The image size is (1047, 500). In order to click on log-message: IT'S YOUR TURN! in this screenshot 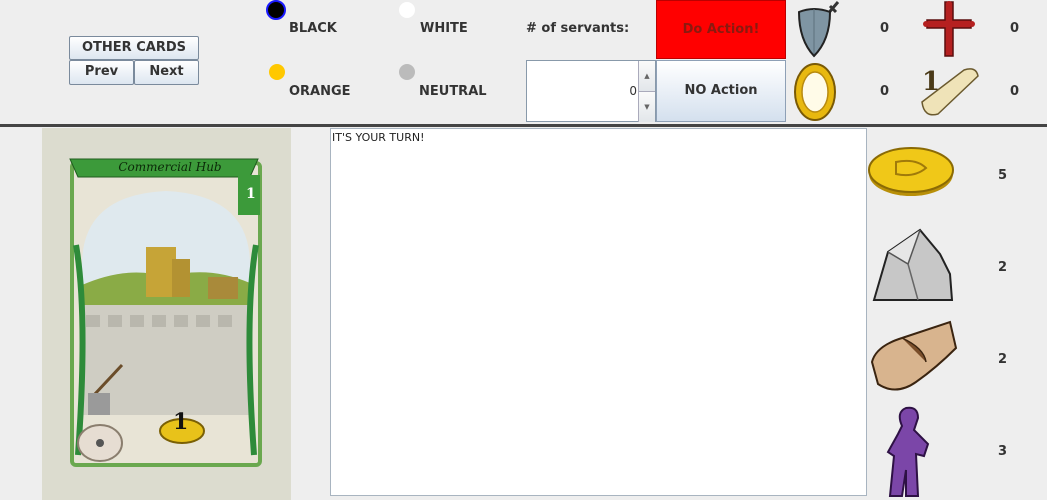, I will do `click(378, 137)`.